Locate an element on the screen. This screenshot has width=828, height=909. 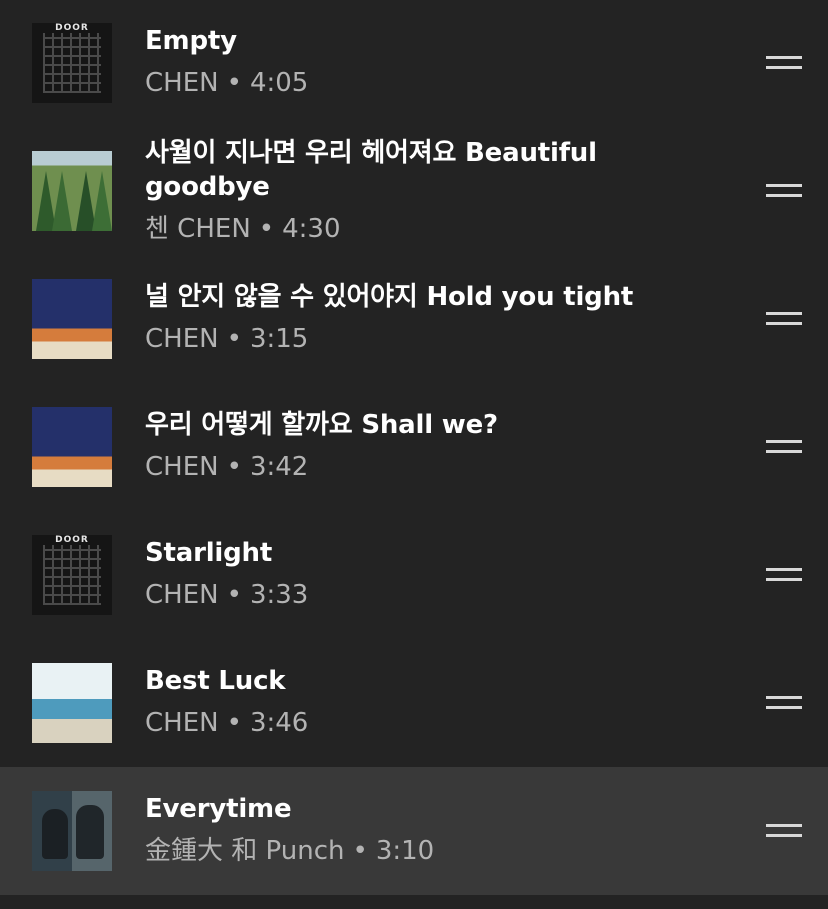
track-meta: 金鍾大 和 Punch • 3:10 is located at coordinates (435, 851).